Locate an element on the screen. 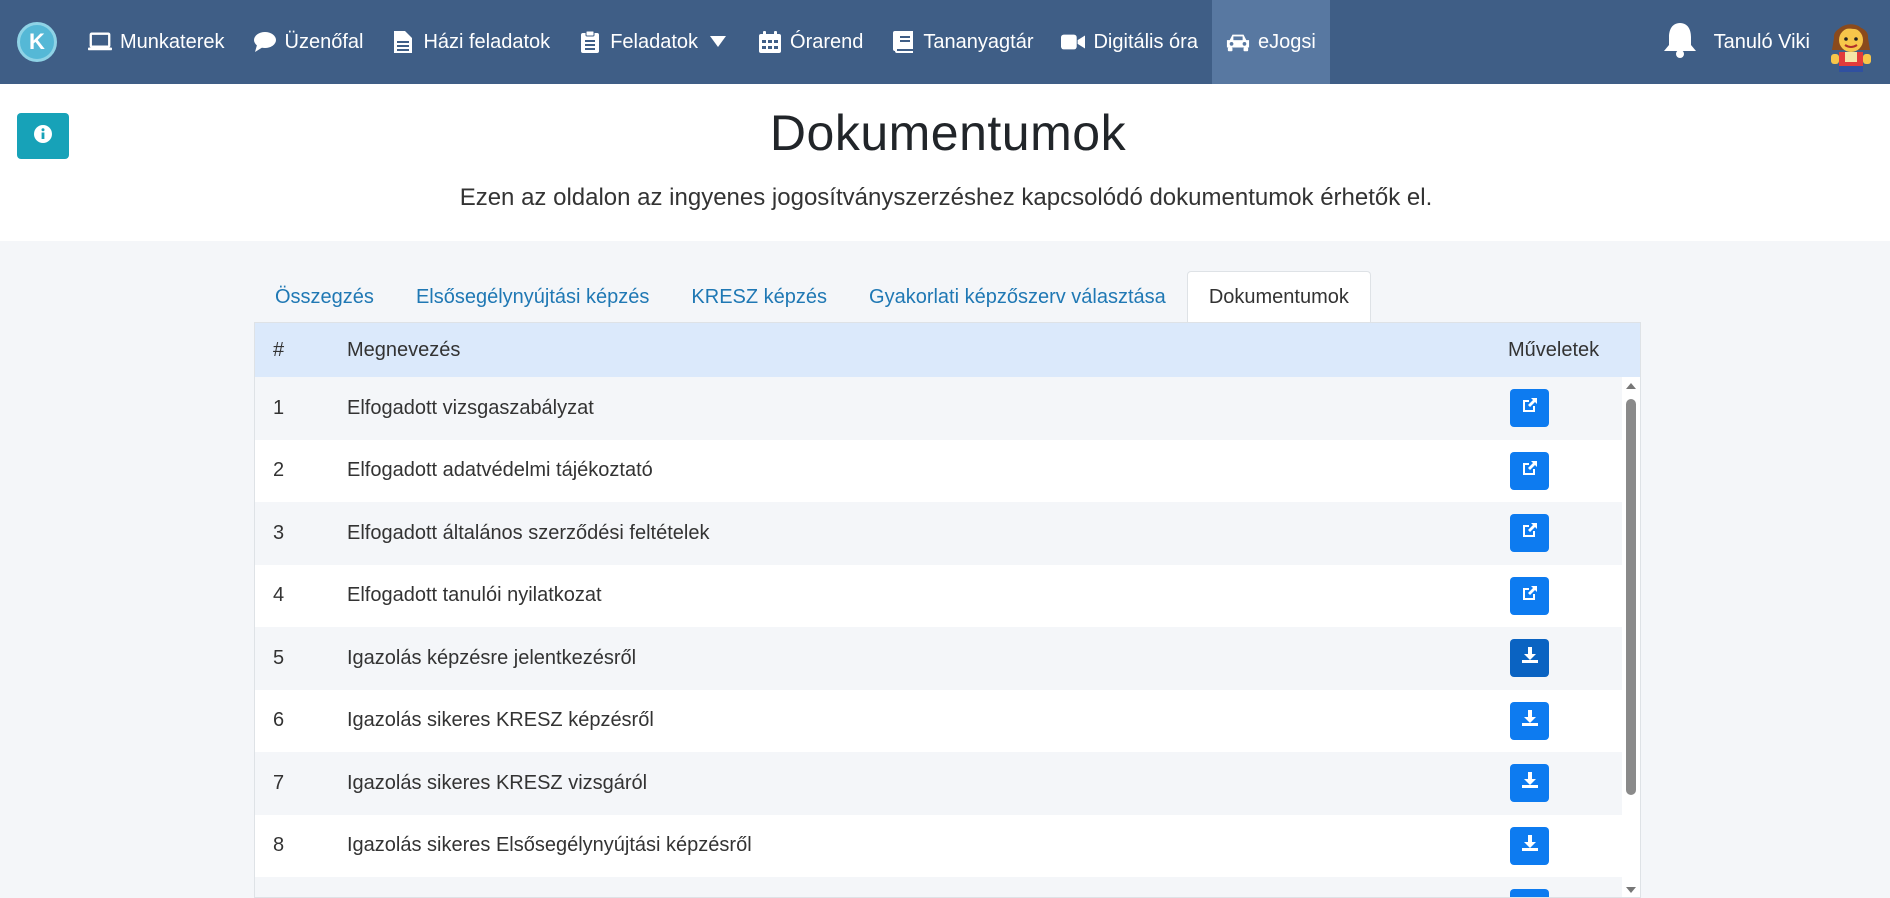 The width and height of the screenshot is (1890, 898). comment-icon is located at coordinates (265, 42).